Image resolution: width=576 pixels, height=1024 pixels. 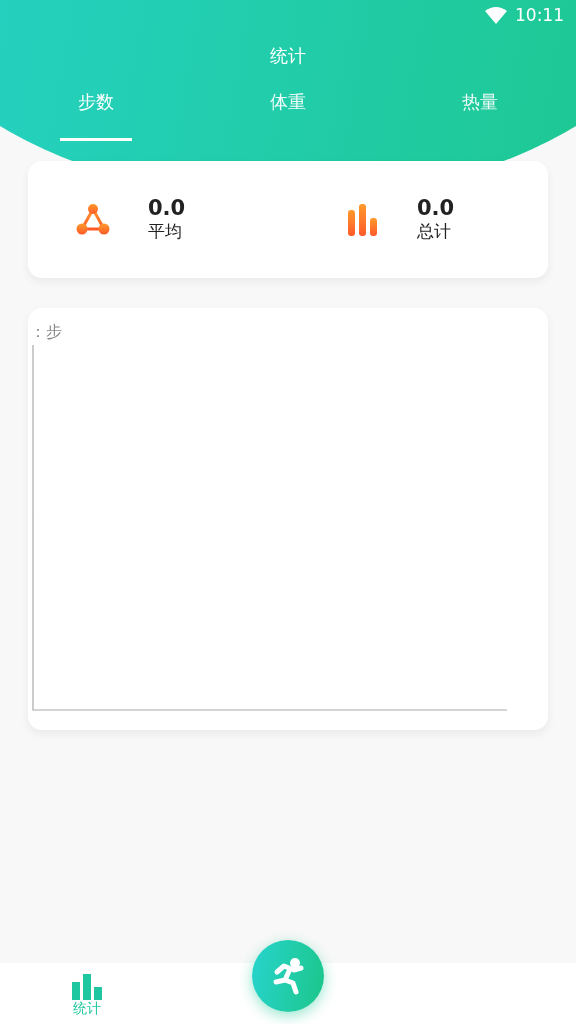 I want to click on unit-label: ：步, so click(x=46, y=332).